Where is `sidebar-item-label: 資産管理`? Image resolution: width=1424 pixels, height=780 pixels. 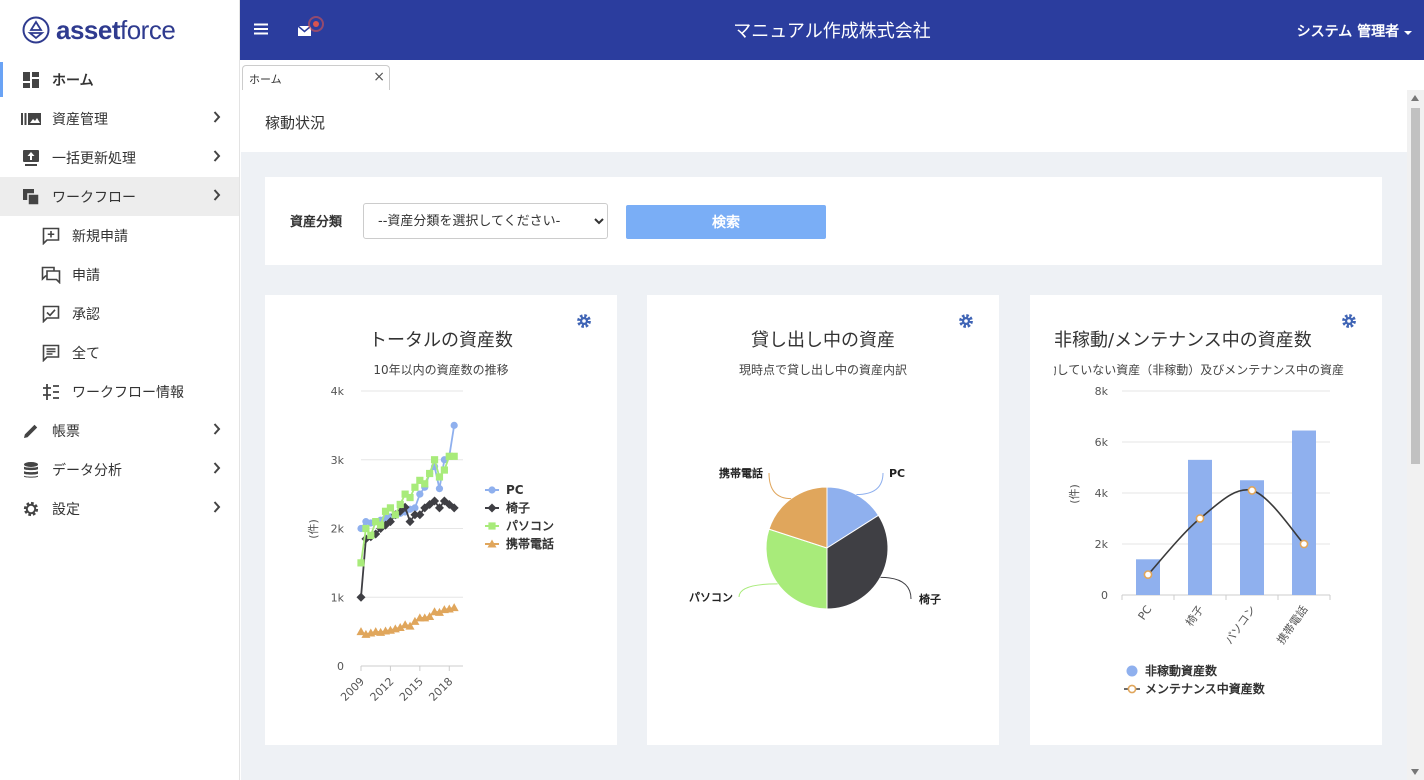
sidebar-item-label: 資産管理 is located at coordinates (80, 119).